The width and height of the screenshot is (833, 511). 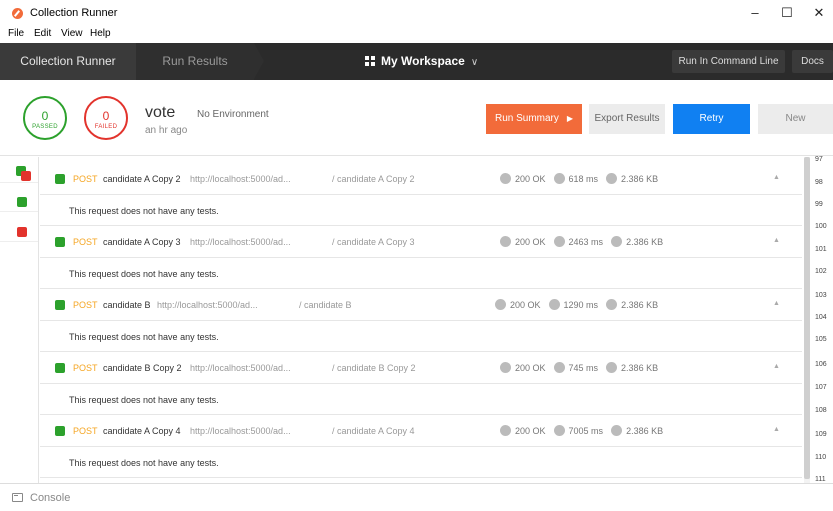 I want to click on filter-all, so click(x=19, y=172).